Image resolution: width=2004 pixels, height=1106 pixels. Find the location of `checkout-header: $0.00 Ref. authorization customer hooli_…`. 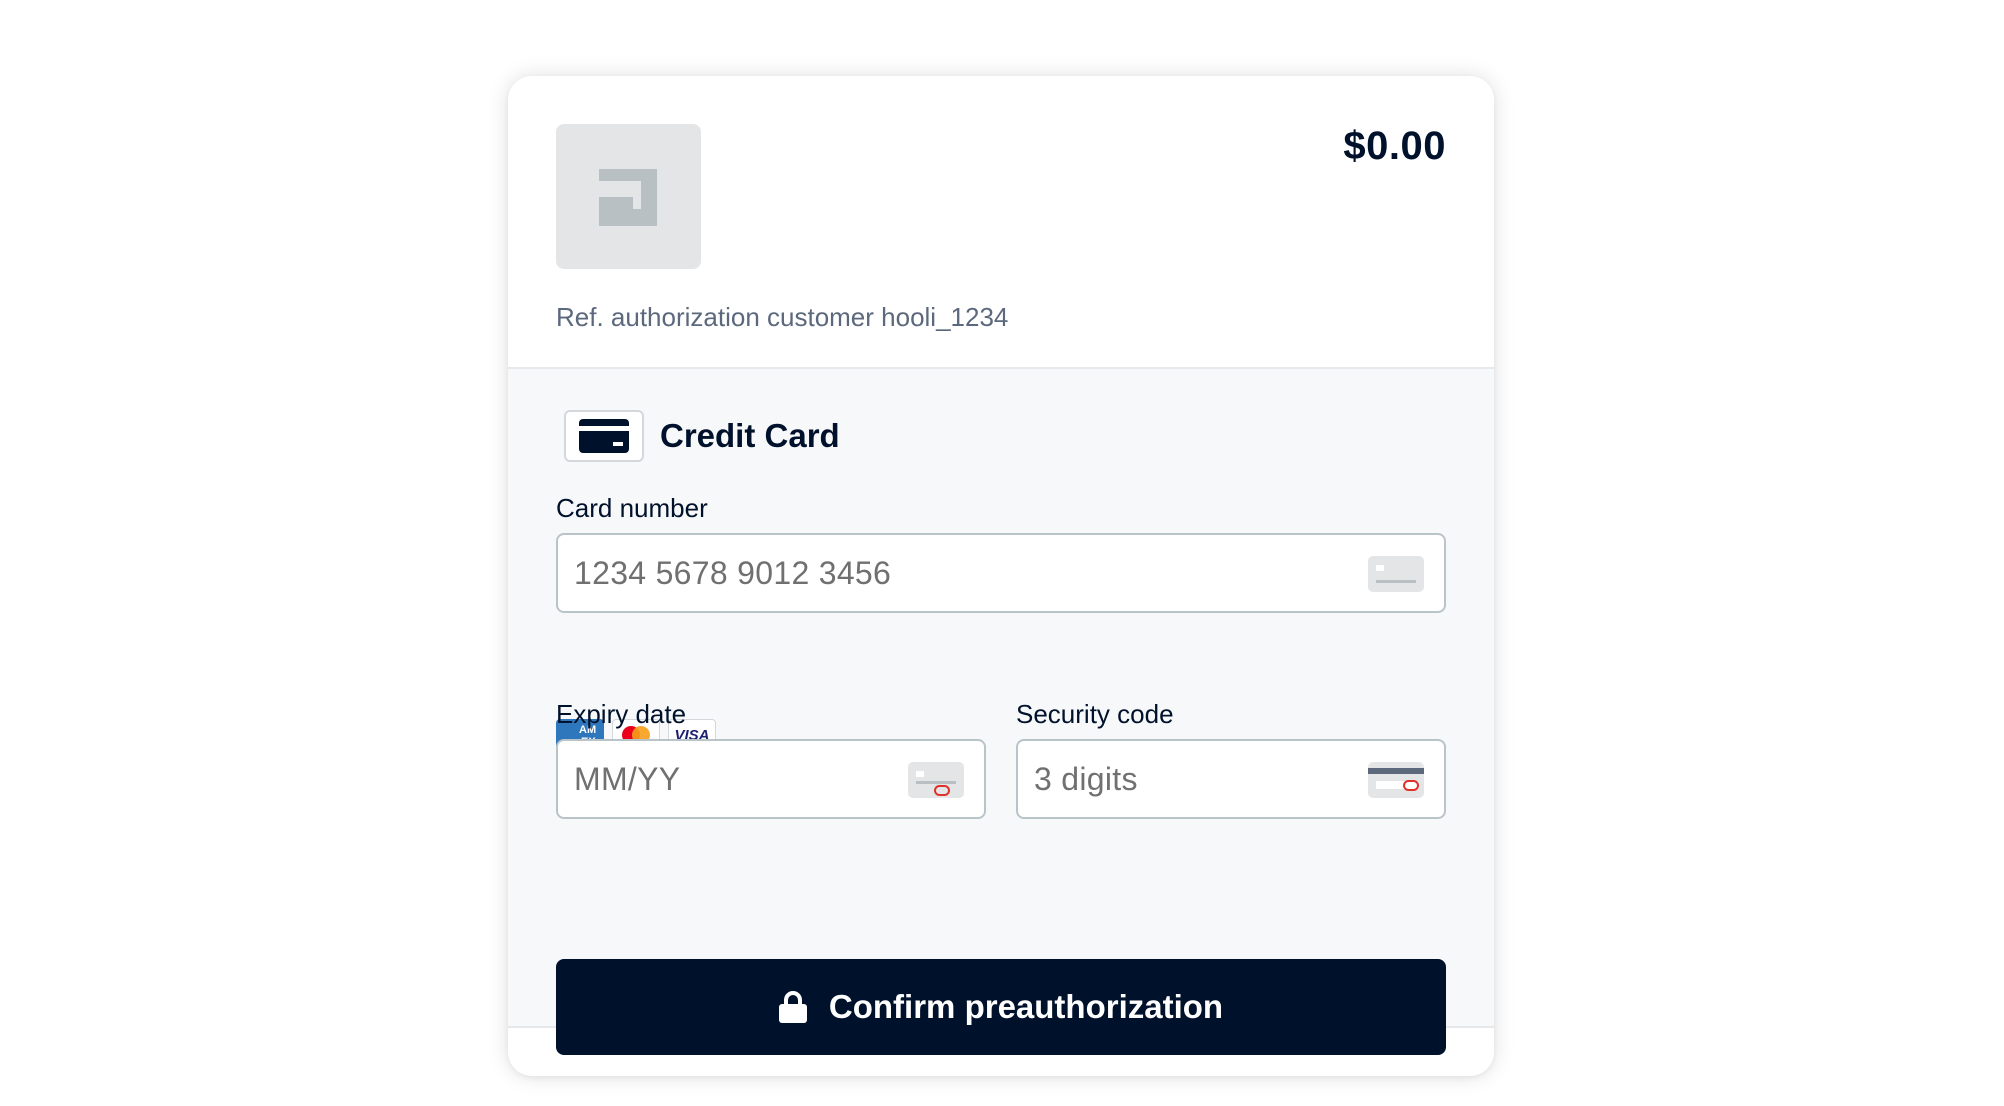

checkout-header: $0.00 Ref. authorization customer hooli_… is located at coordinates (1001, 222).